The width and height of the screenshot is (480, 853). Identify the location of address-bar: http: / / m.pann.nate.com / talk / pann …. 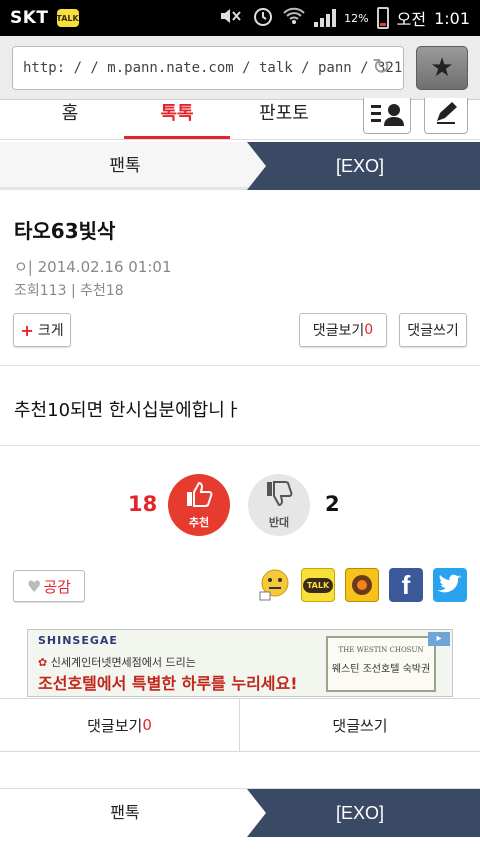
(208, 68).